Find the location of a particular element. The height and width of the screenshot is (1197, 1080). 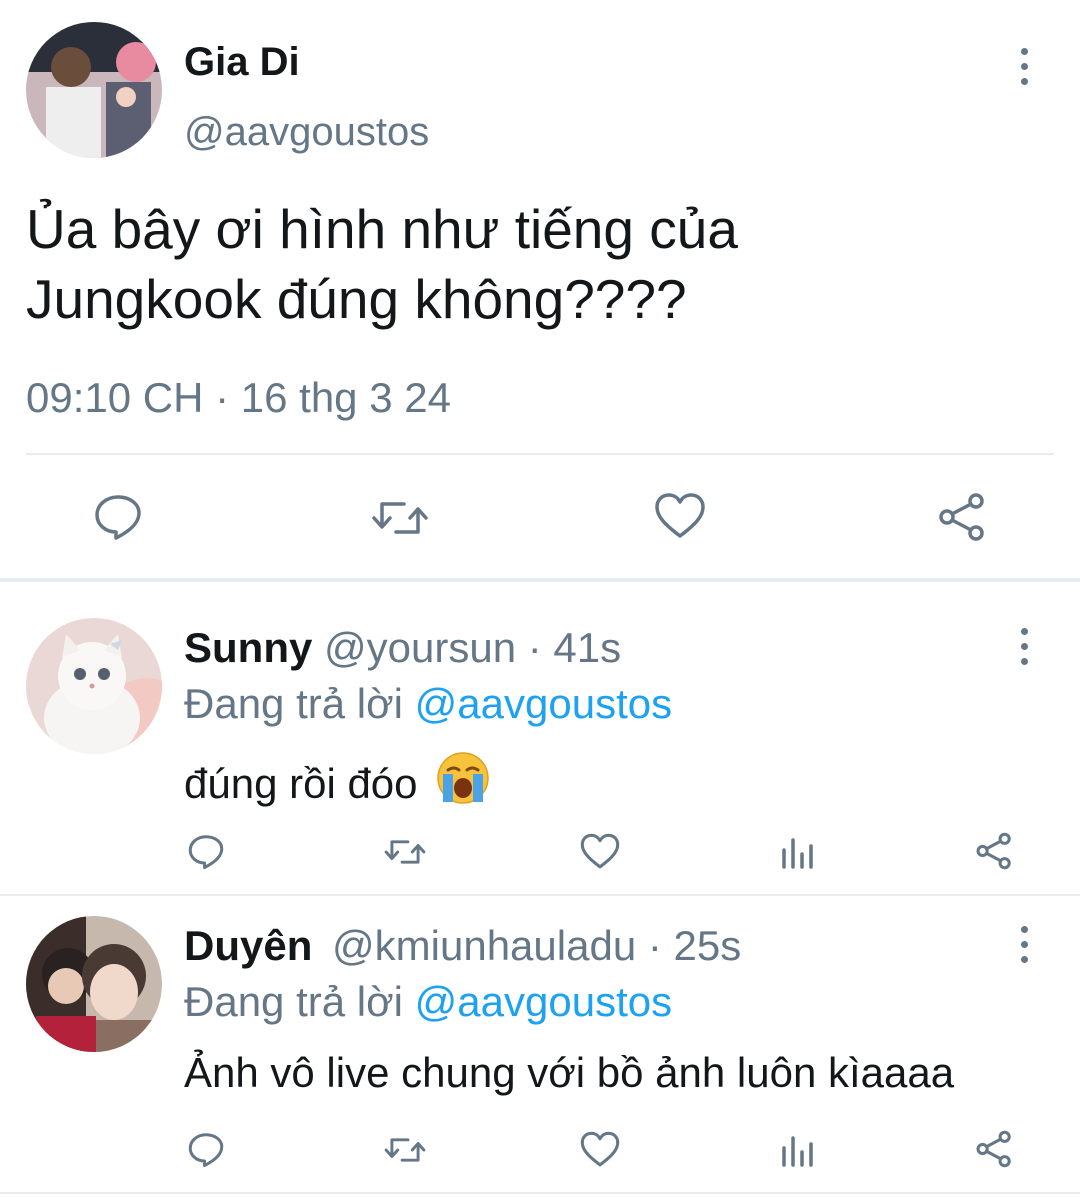

reply-header: Duyên @kmiunhauladu · 25s is located at coordinates (462, 946).